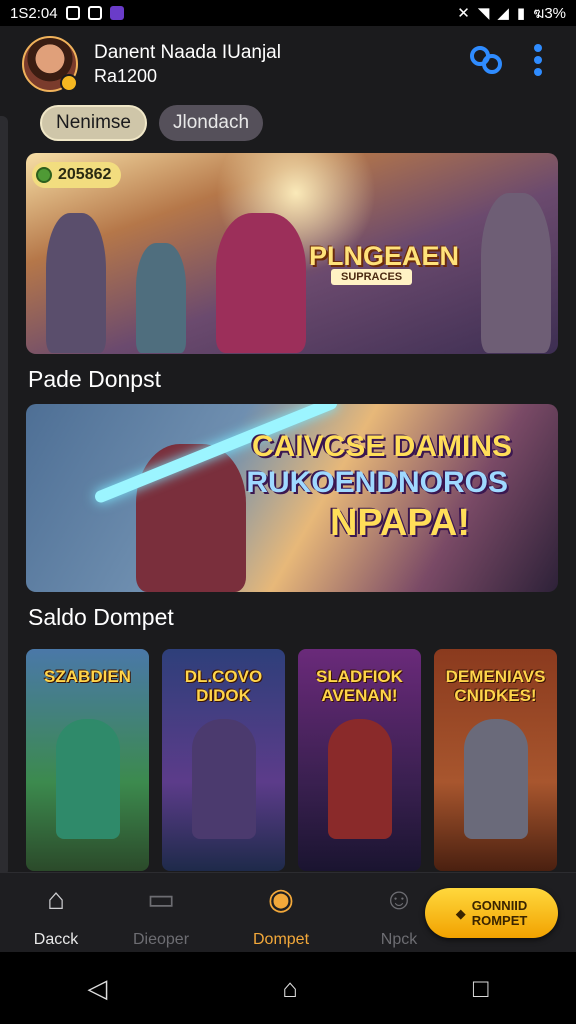 The width and height of the screenshot is (576, 1024). What do you see at coordinates (85, 174) in the screenshot?
I see `hero-coin-value: 205862` at bounding box center [85, 174].